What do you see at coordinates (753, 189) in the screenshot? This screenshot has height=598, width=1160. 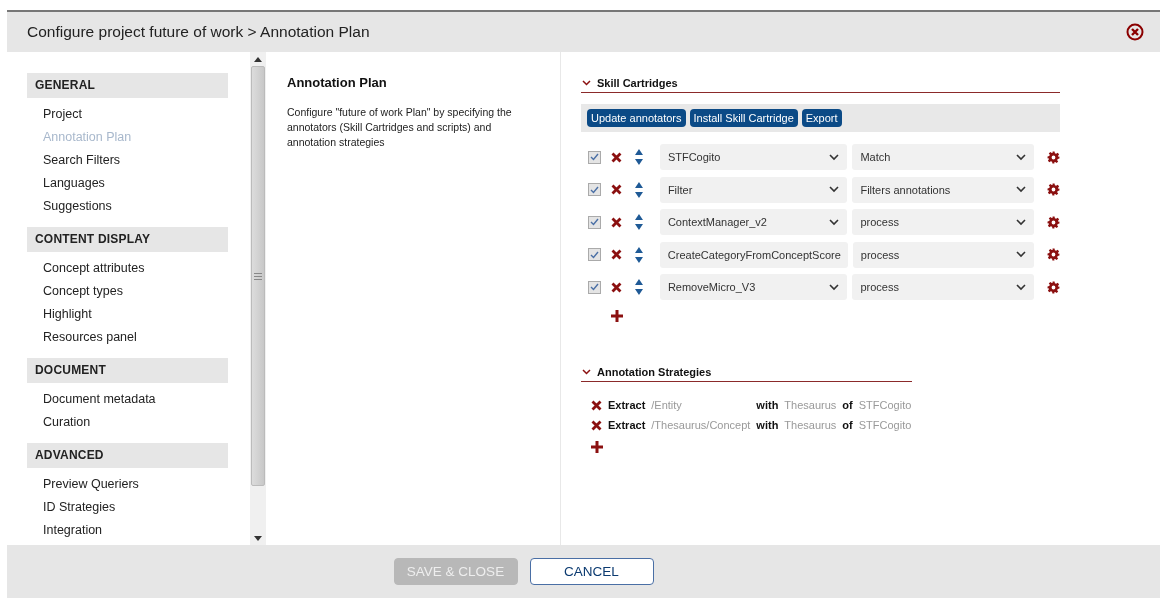 I see `annotator-dropdown: Filter` at bounding box center [753, 189].